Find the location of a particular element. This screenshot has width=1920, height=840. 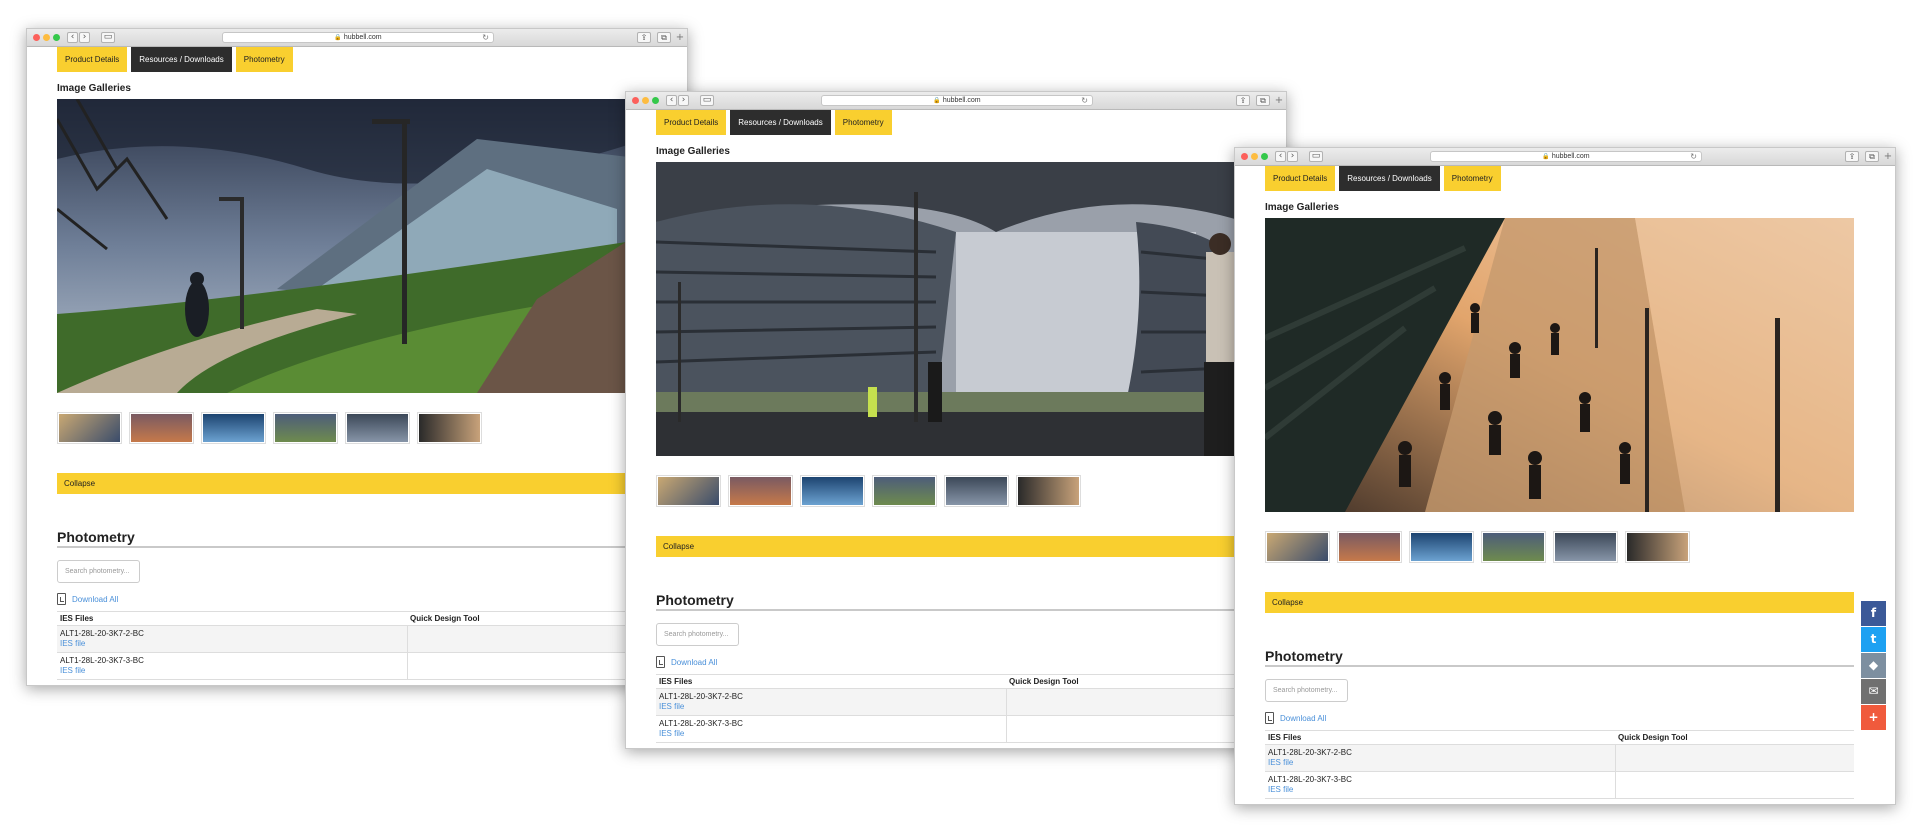

url-text: hubbell.com is located at coordinates (961, 100).